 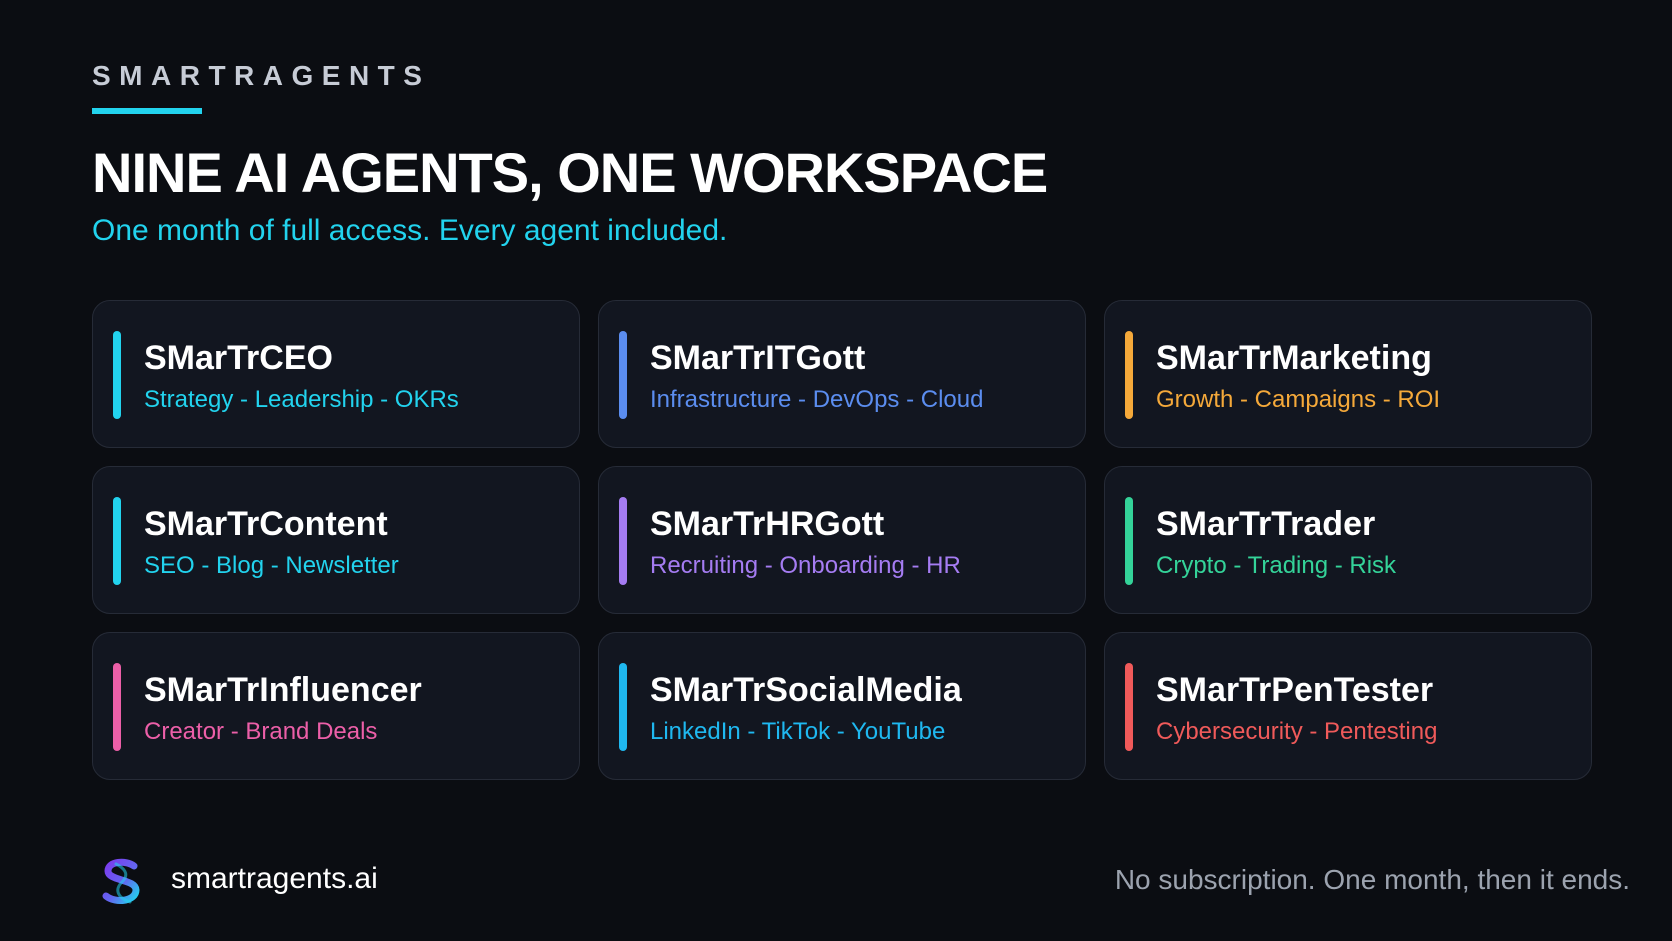 I want to click on agent-card: SMarTrMarketing Growth - Campaigns - ROI, so click(x=1348, y=374).